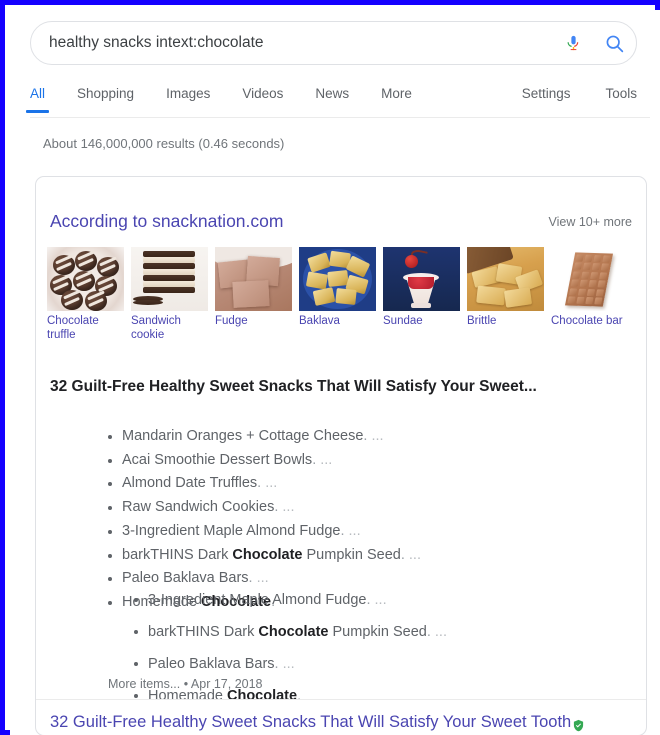 This screenshot has height=735, width=660. I want to click on thumbnail-image-chocolate-truffle, so click(85, 279).